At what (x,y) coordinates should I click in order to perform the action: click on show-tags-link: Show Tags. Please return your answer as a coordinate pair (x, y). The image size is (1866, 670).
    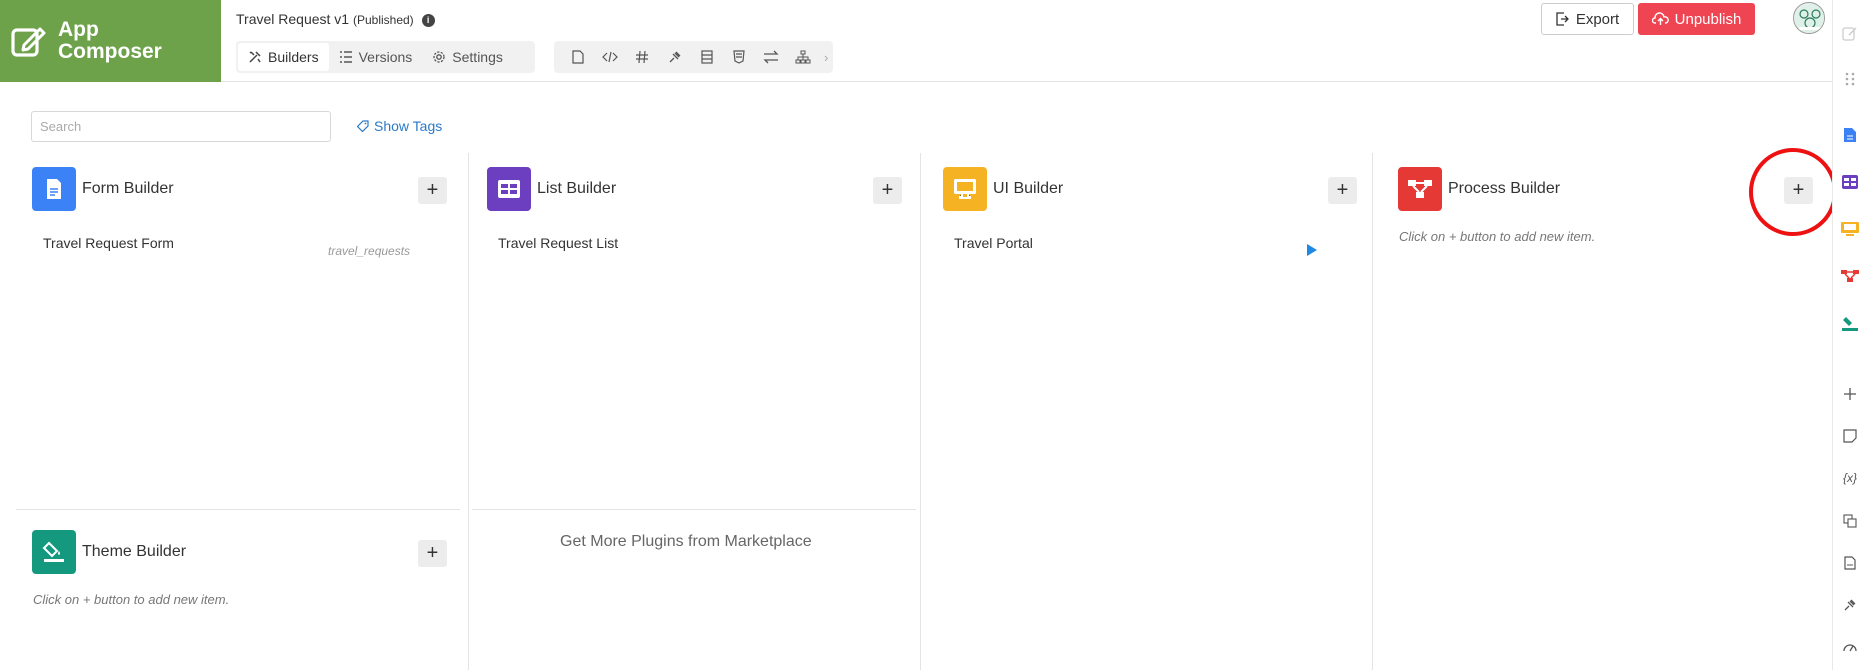
    Looking at the image, I should click on (399, 126).